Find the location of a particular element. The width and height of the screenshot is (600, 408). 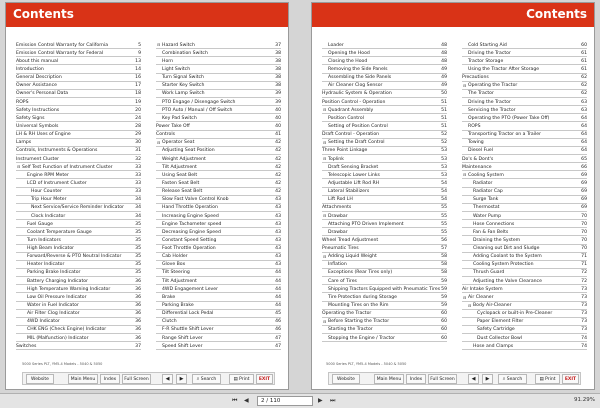

toc-entry: Exceptions (Rear Tires only) 58 is located at coordinates (384, 273).